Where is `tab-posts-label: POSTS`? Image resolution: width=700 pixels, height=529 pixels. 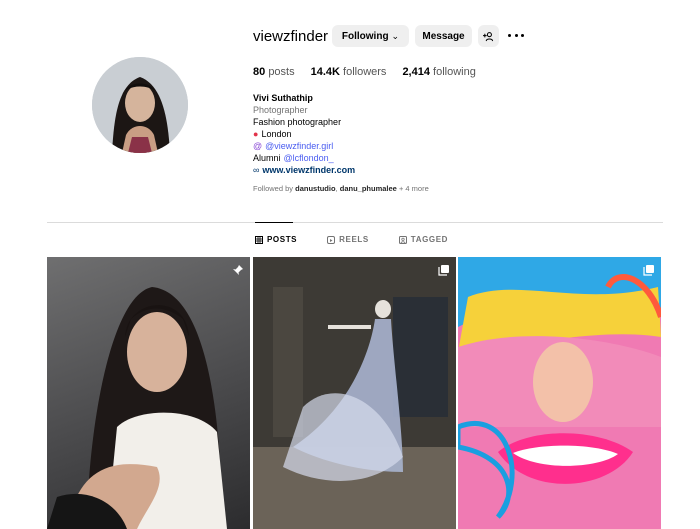
tab-posts-label: POSTS is located at coordinates (282, 239).